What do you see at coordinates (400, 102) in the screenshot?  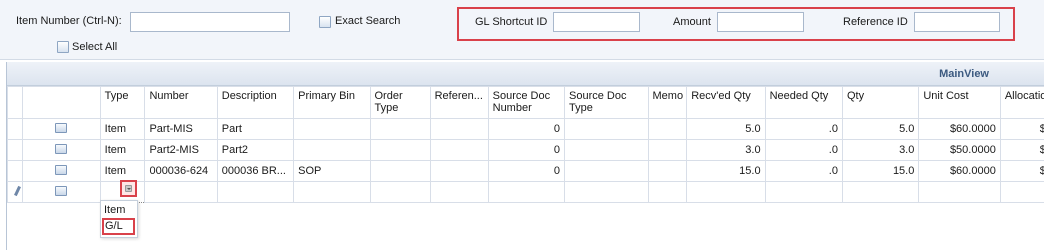 I see `col-header-order-type: Order Type` at bounding box center [400, 102].